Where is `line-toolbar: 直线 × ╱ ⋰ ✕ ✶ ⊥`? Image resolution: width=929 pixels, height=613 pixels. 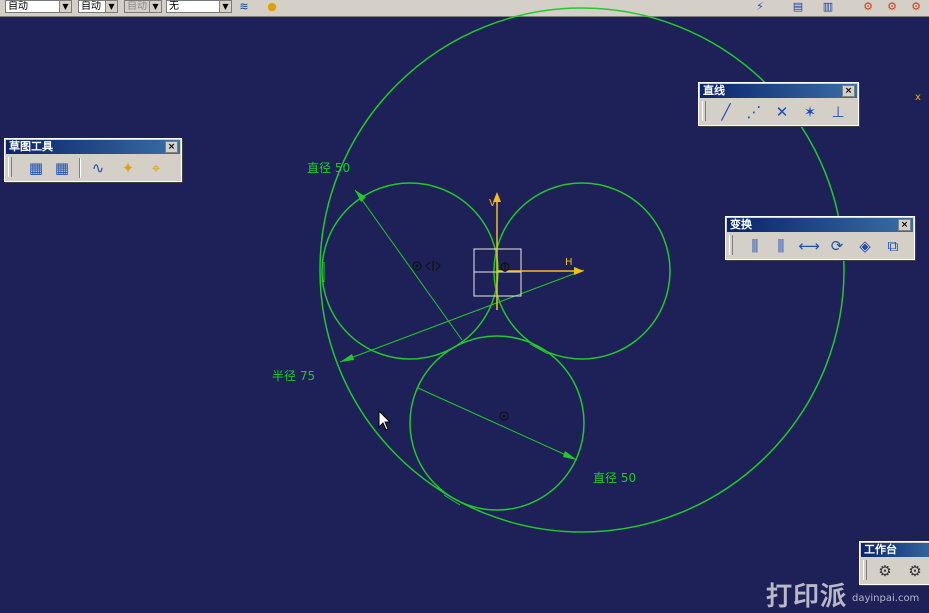 line-toolbar: 直线 × ╱ ⋰ ✕ ✶ ⊥ is located at coordinates (778, 104).